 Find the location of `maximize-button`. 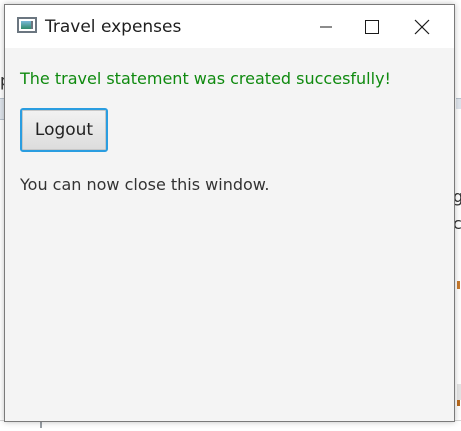

maximize-button is located at coordinates (372, 26).